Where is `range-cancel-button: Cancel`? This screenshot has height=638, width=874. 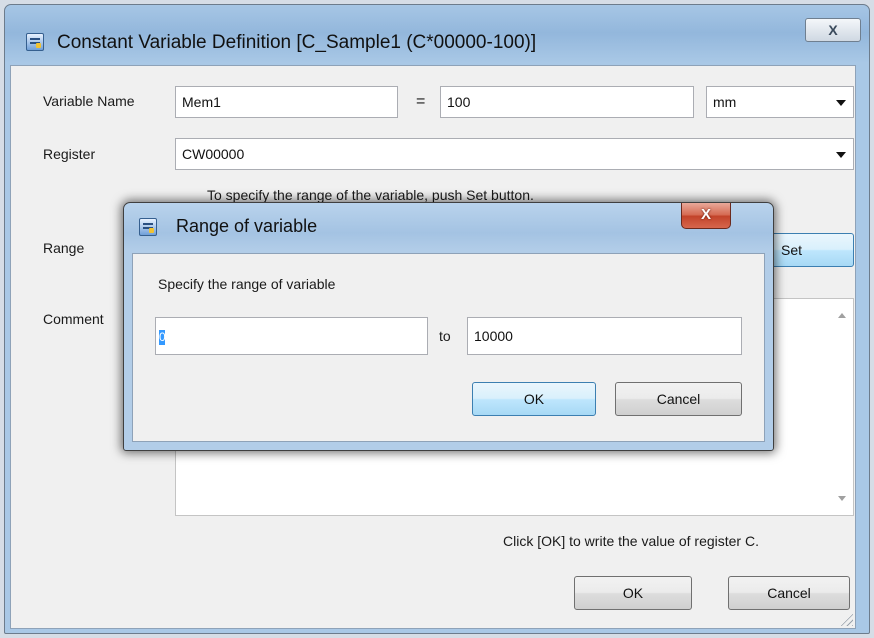
range-cancel-button: Cancel is located at coordinates (678, 399).